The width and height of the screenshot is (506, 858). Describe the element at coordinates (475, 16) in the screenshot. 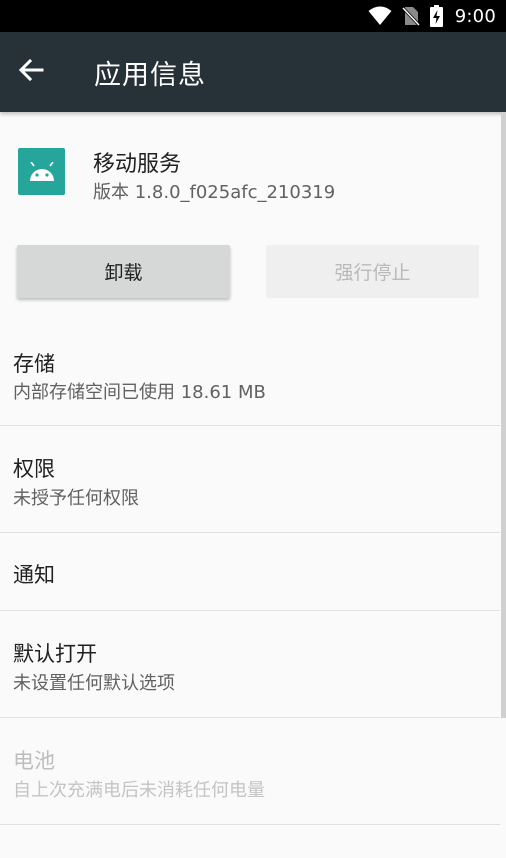

I see `status-time: 9:00` at that location.